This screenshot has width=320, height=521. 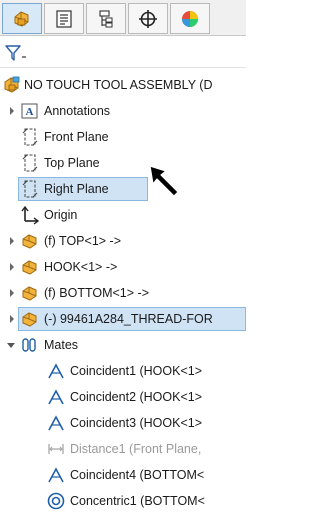 I want to click on display-manager-icon, so click(x=190, y=18).